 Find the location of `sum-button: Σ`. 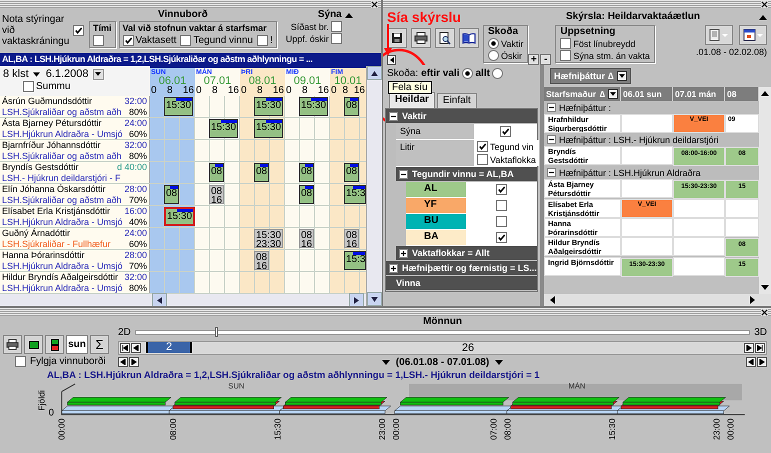

sum-button: Σ is located at coordinates (99, 344).